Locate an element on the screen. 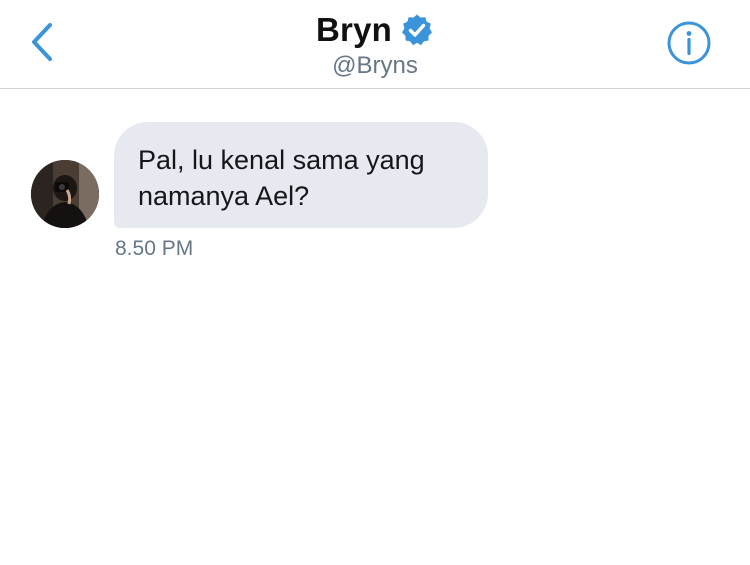 Image resolution: width=750 pixels, height=565 pixels. message-bubble: Pal, lu kenal sama yang namanya Ael? is located at coordinates (301, 175).